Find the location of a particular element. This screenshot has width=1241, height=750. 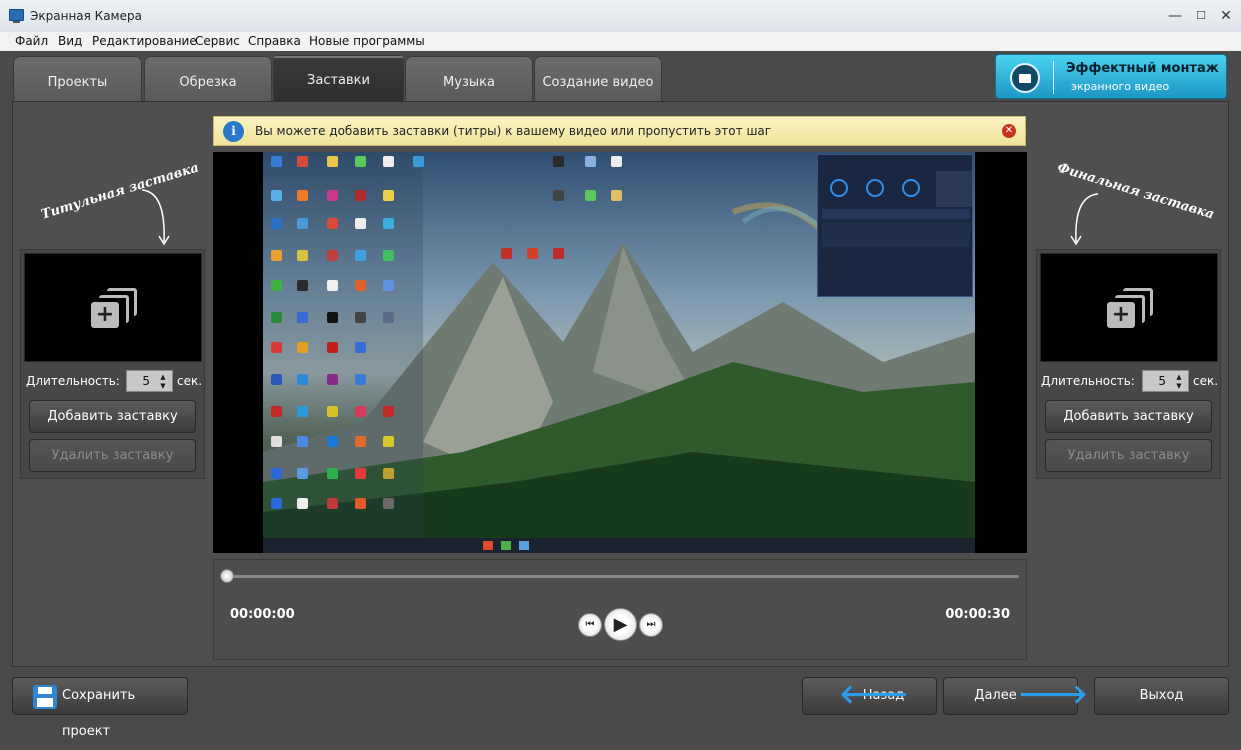

promo-banner: Эффектный монтаж экранного видео is located at coordinates (1111, 76).